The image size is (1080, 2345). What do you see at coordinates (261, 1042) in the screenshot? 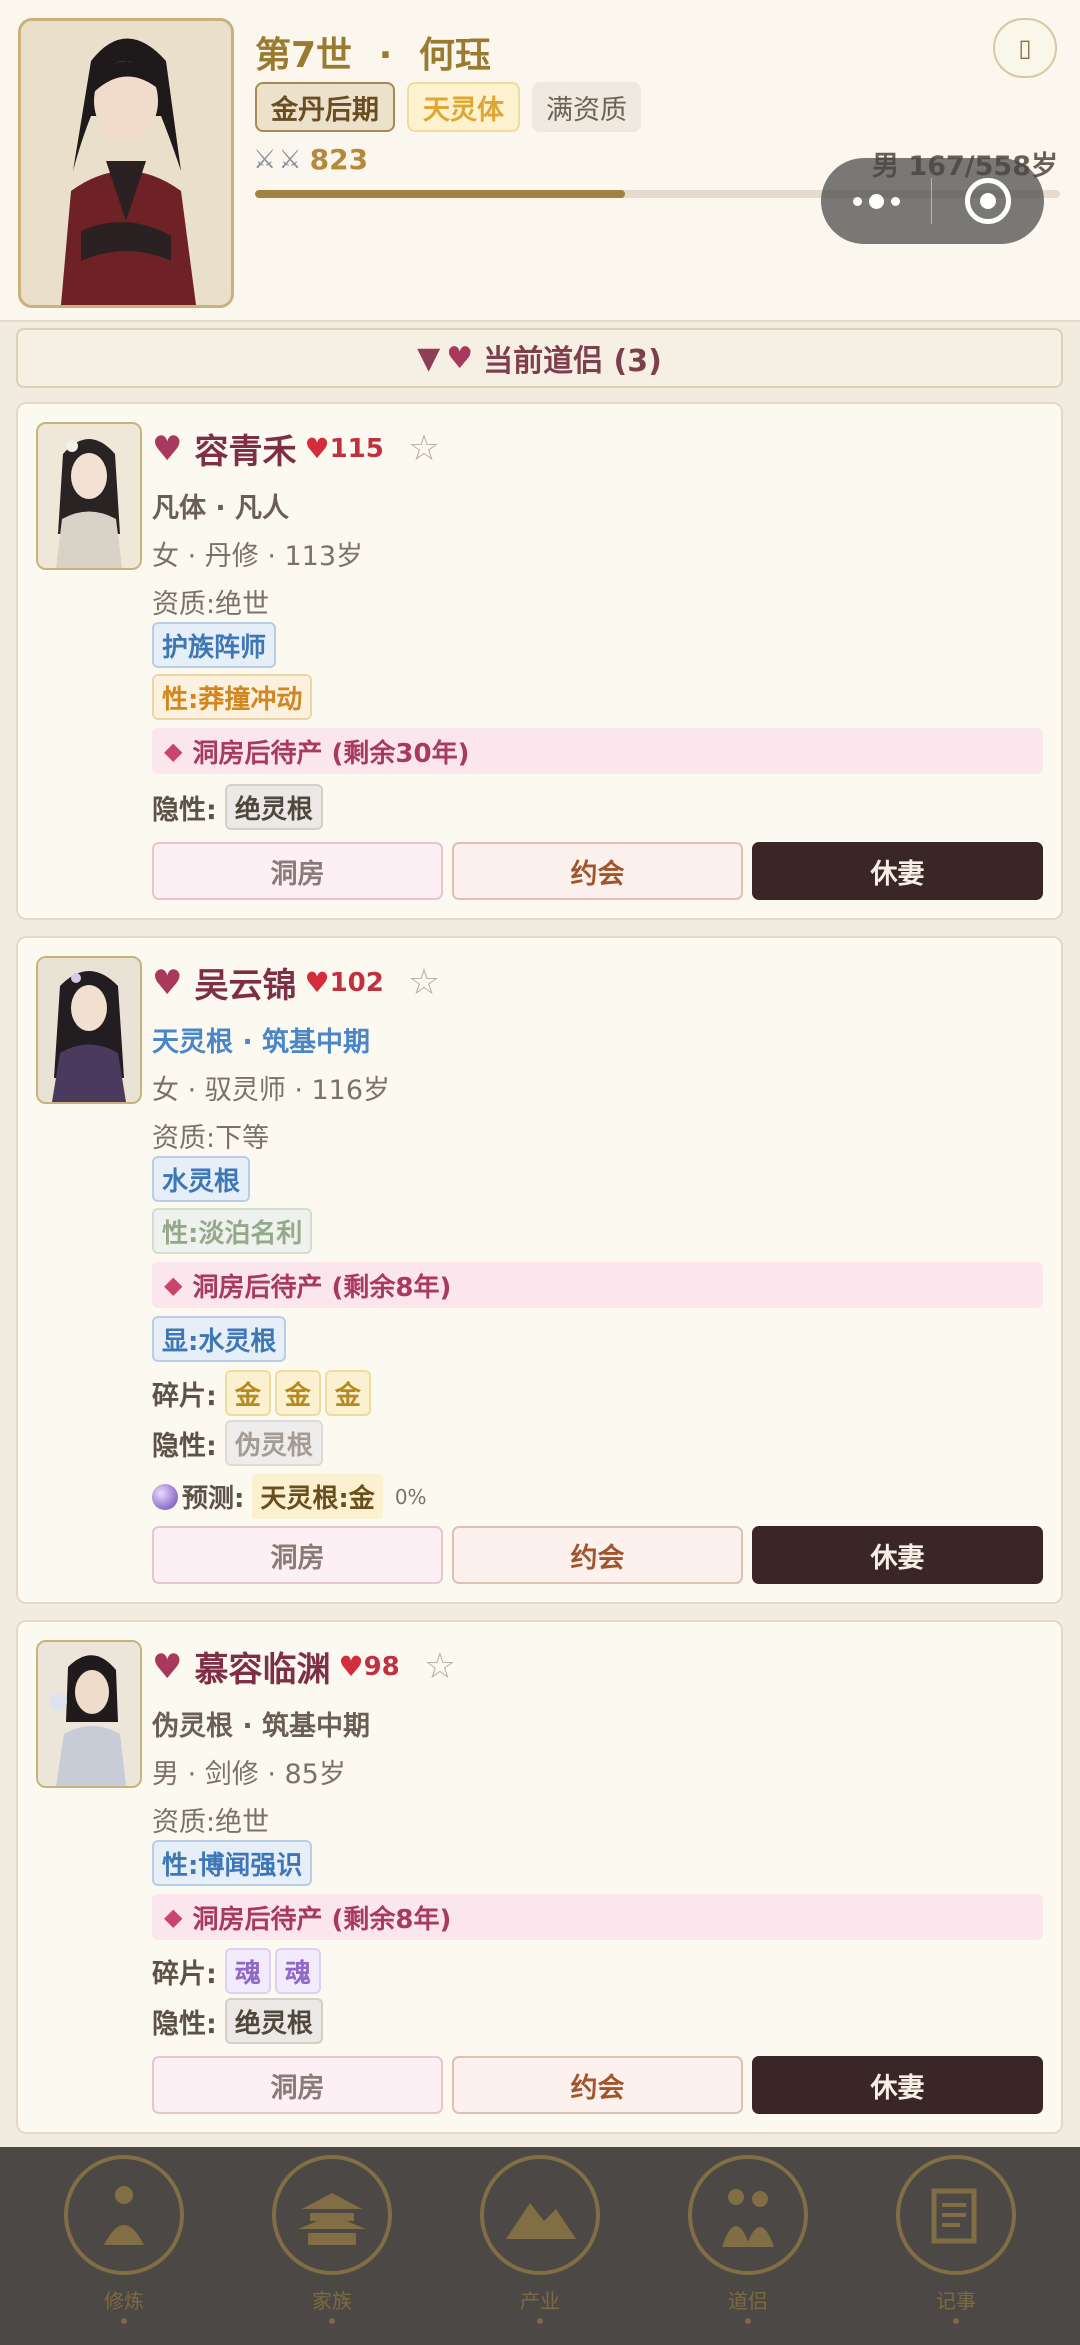
I see `partner-root-realm: 天灵根 · 筑基中期` at bounding box center [261, 1042].